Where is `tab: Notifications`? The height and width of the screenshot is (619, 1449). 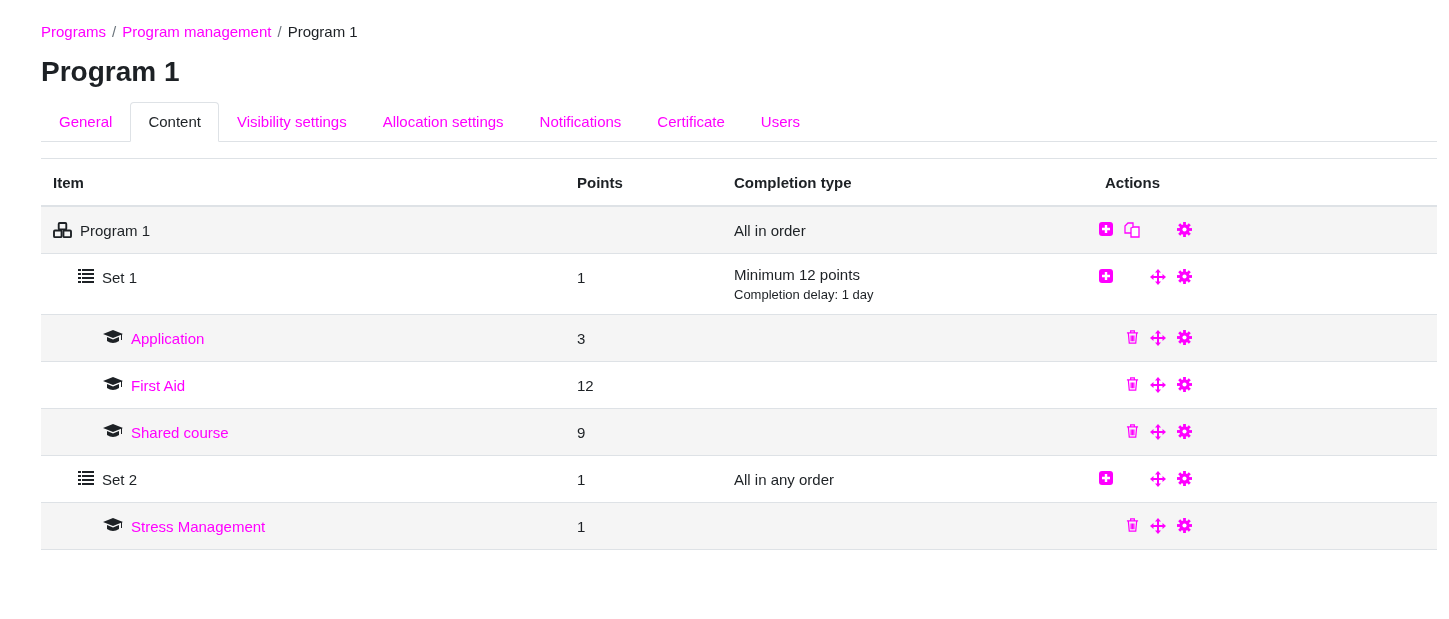 tab: Notifications is located at coordinates (580, 122).